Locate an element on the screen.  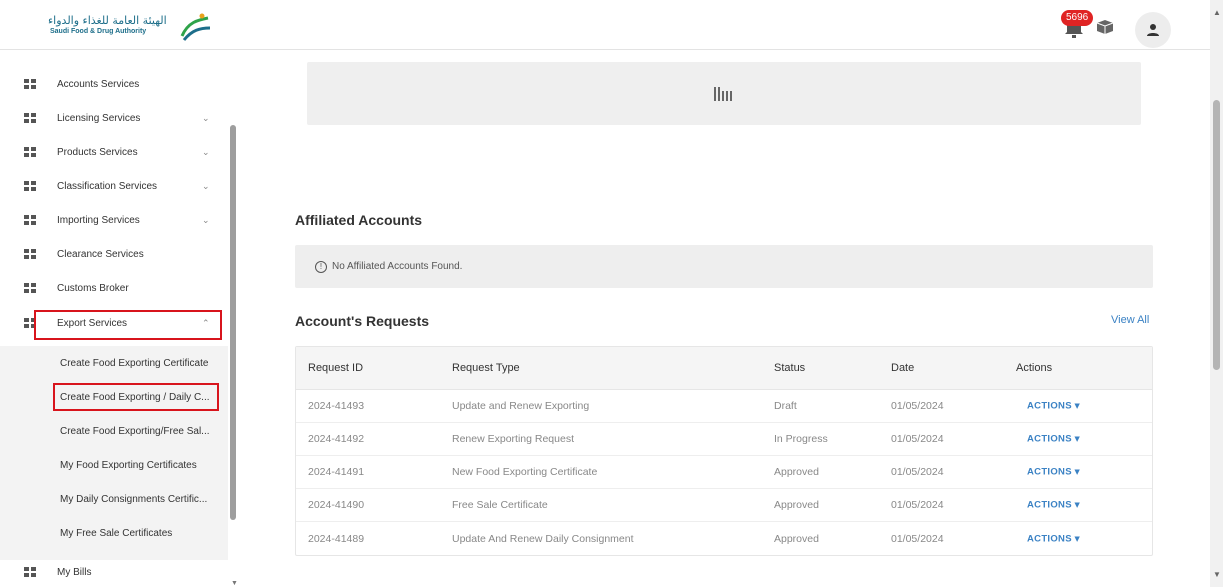
request-type-cell: New Food Exporting Certificate is located at coordinates (525, 472).